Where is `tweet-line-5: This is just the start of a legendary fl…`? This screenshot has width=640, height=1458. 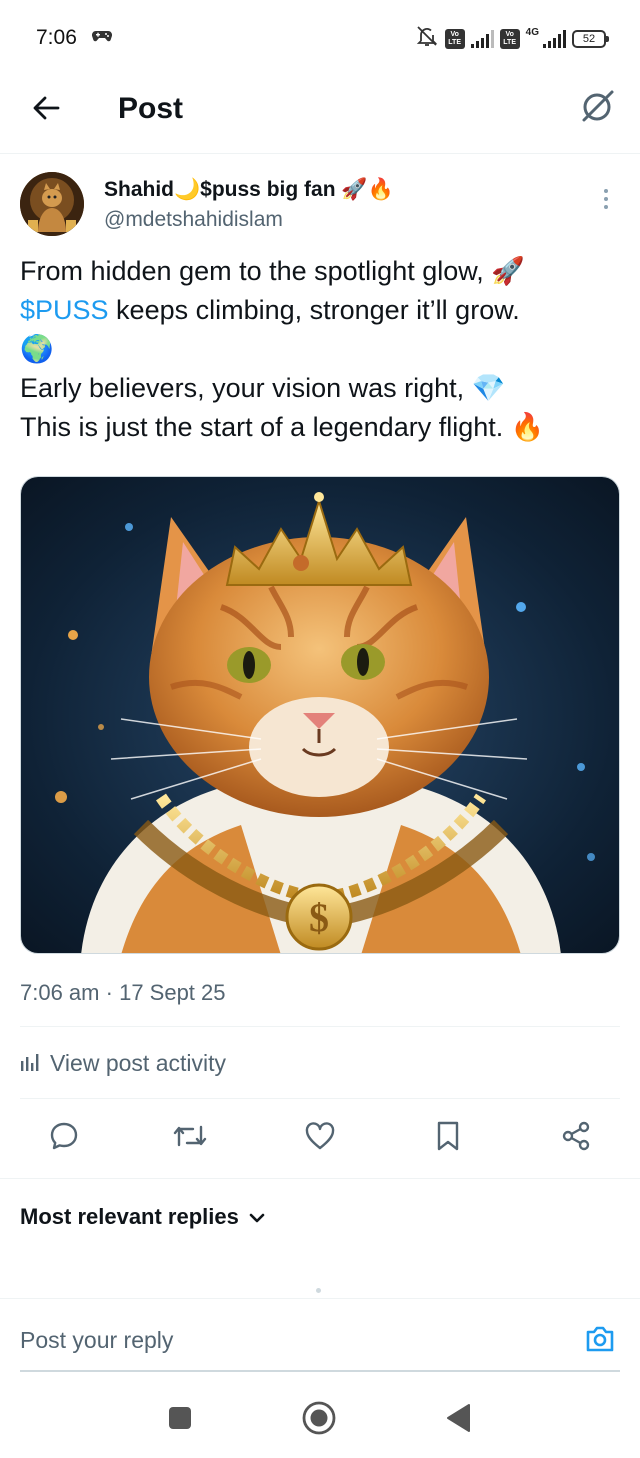
tweet-line-5: This is just the start of a legendary fl… is located at coordinates (282, 427).